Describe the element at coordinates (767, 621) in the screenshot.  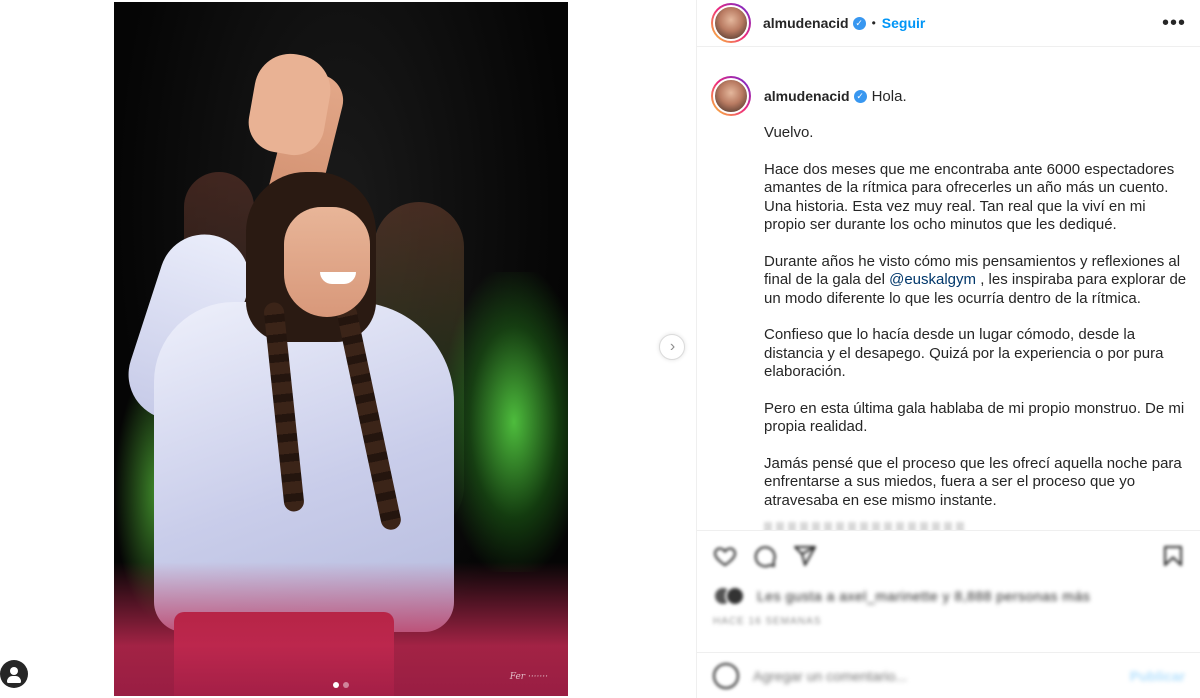
I see `post-timestamp: Hace 16 semanas` at that location.